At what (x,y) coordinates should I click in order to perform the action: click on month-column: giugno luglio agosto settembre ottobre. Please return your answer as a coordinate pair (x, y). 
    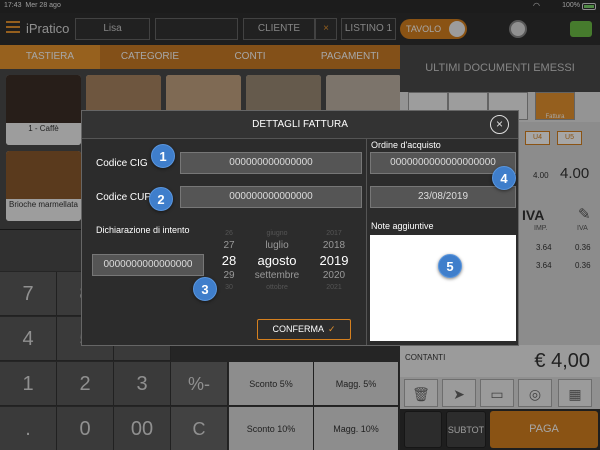
    Looking at the image, I should click on (277, 261).